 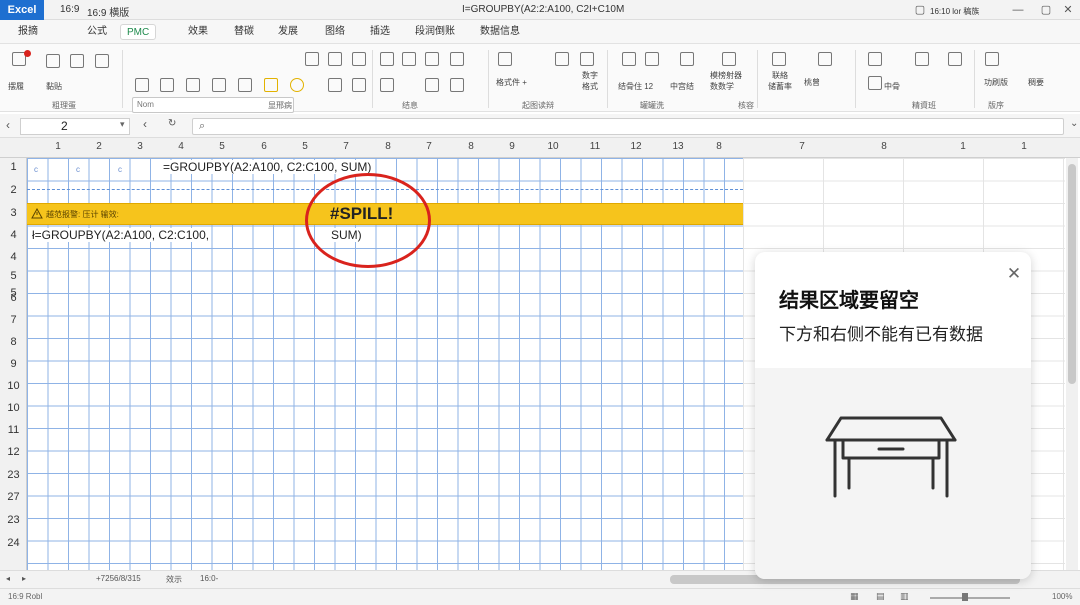 What do you see at coordinates (409, 59) in the screenshot?
I see `align-center-icon` at bounding box center [409, 59].